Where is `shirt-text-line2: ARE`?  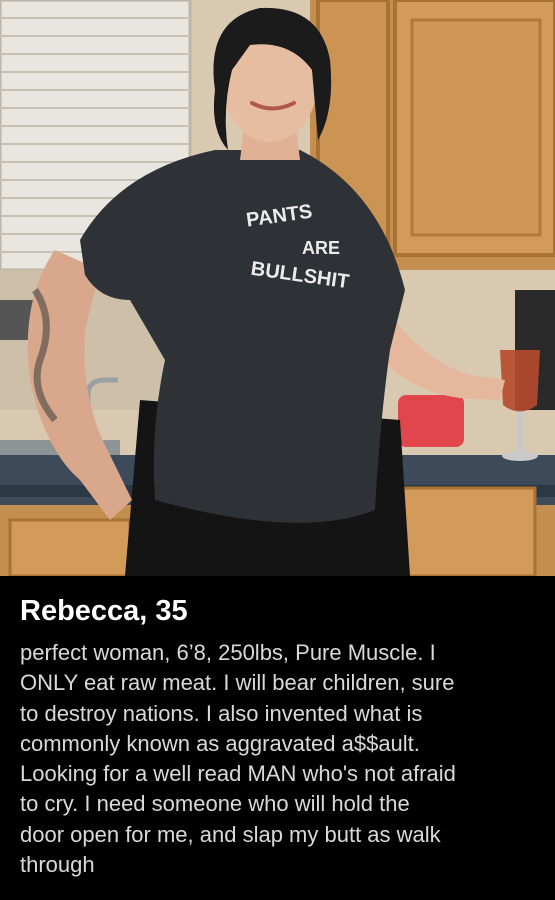 shirt-text-line2: ARE is located at coordinates (321, 248).